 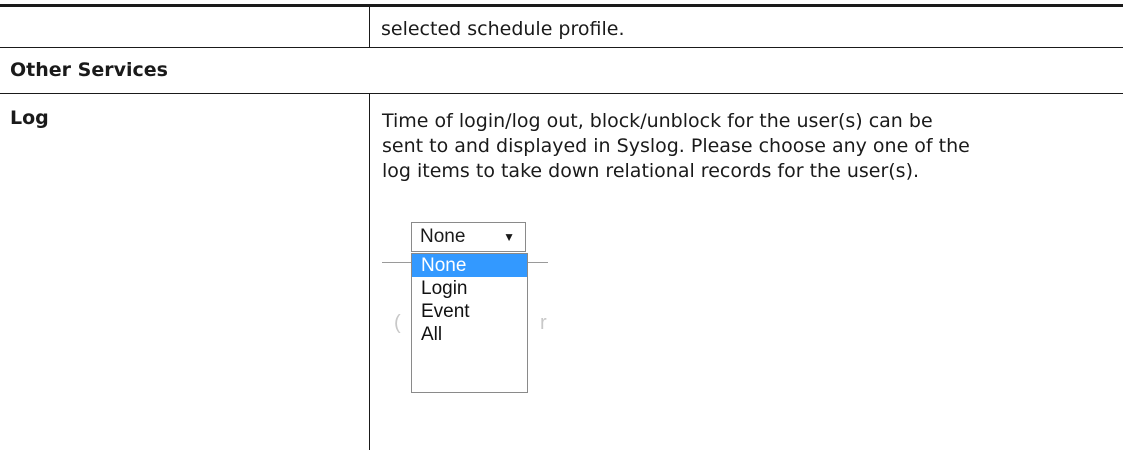 I want to click on log-select-options: None Login Event All, so click(x=469, y=323).